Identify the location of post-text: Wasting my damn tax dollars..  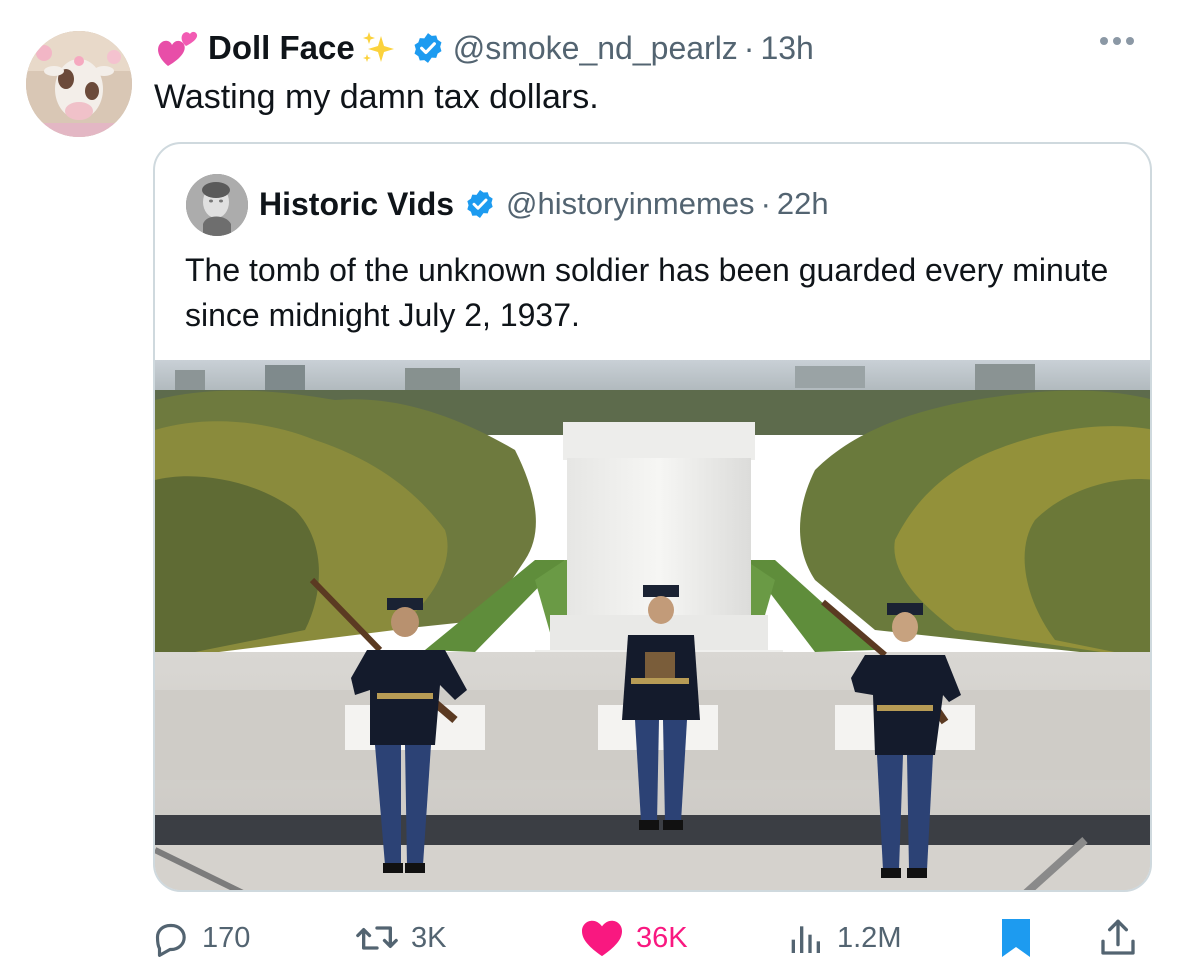
(376, 97).